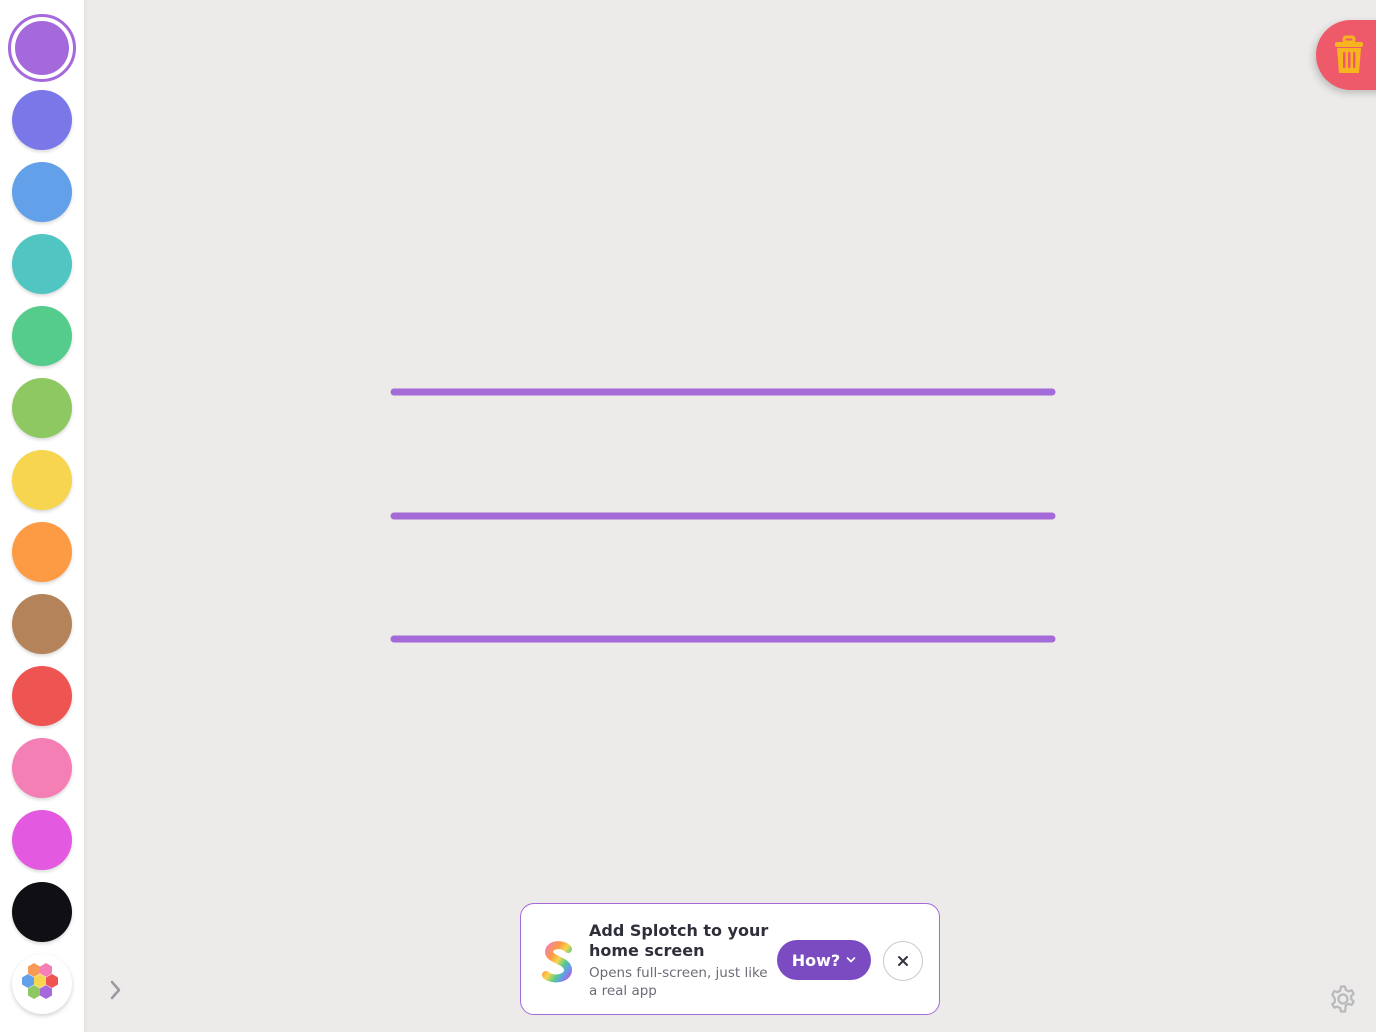 The height and width of the screenshot is (1032, 1376). What do you see at coordinates (42, 480) in the screenshot?
I see `color-swatch-yellow` at bounding box center [42, 480].